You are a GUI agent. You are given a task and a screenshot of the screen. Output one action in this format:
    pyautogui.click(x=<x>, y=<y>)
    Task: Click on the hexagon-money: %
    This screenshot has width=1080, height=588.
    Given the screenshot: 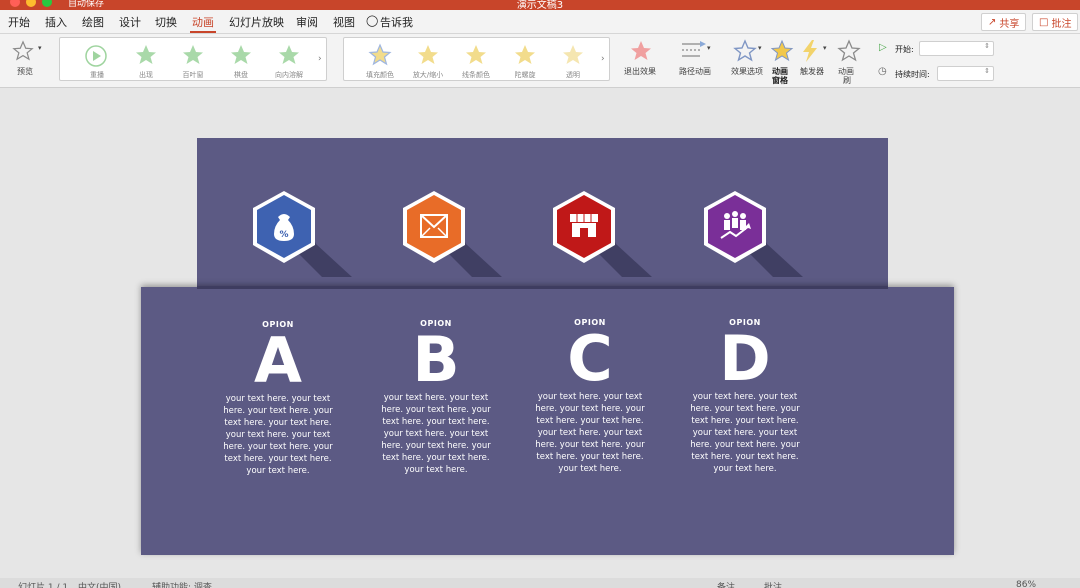 What is the action you would take?
    pyautogui.click(x=302, y=233)
    